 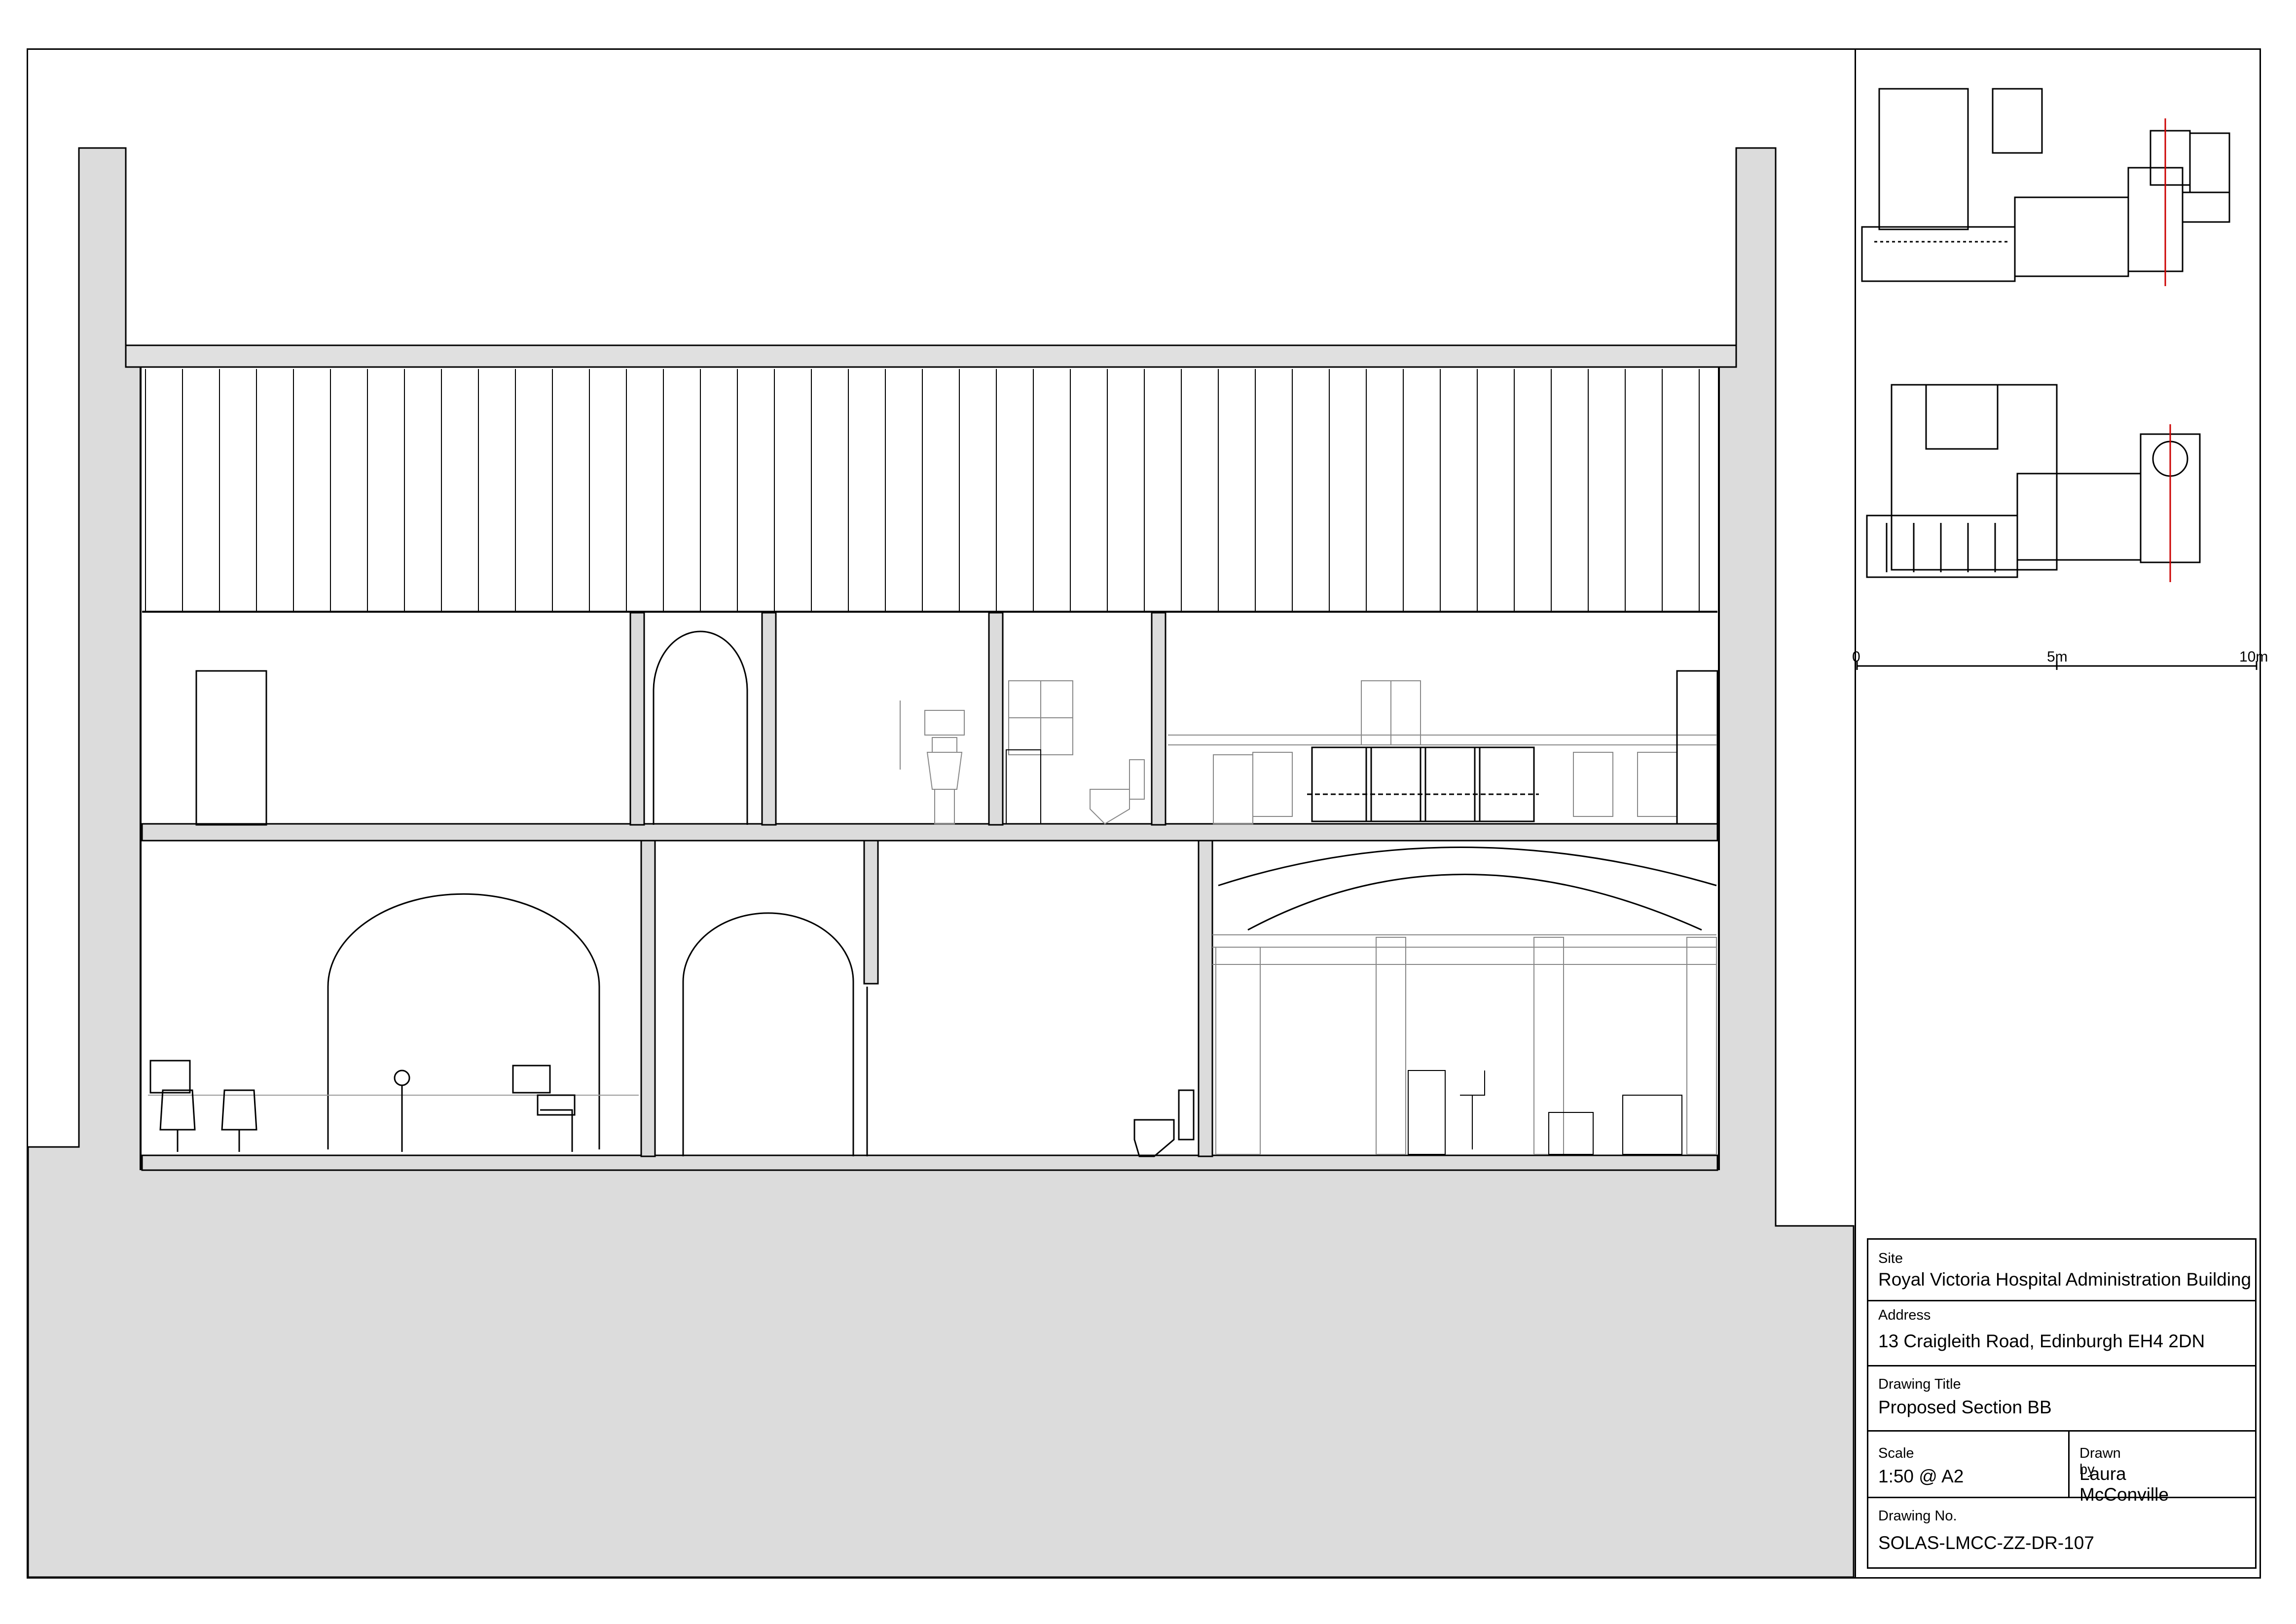 I want to click on roof-slab, so click(x=931, y=356).